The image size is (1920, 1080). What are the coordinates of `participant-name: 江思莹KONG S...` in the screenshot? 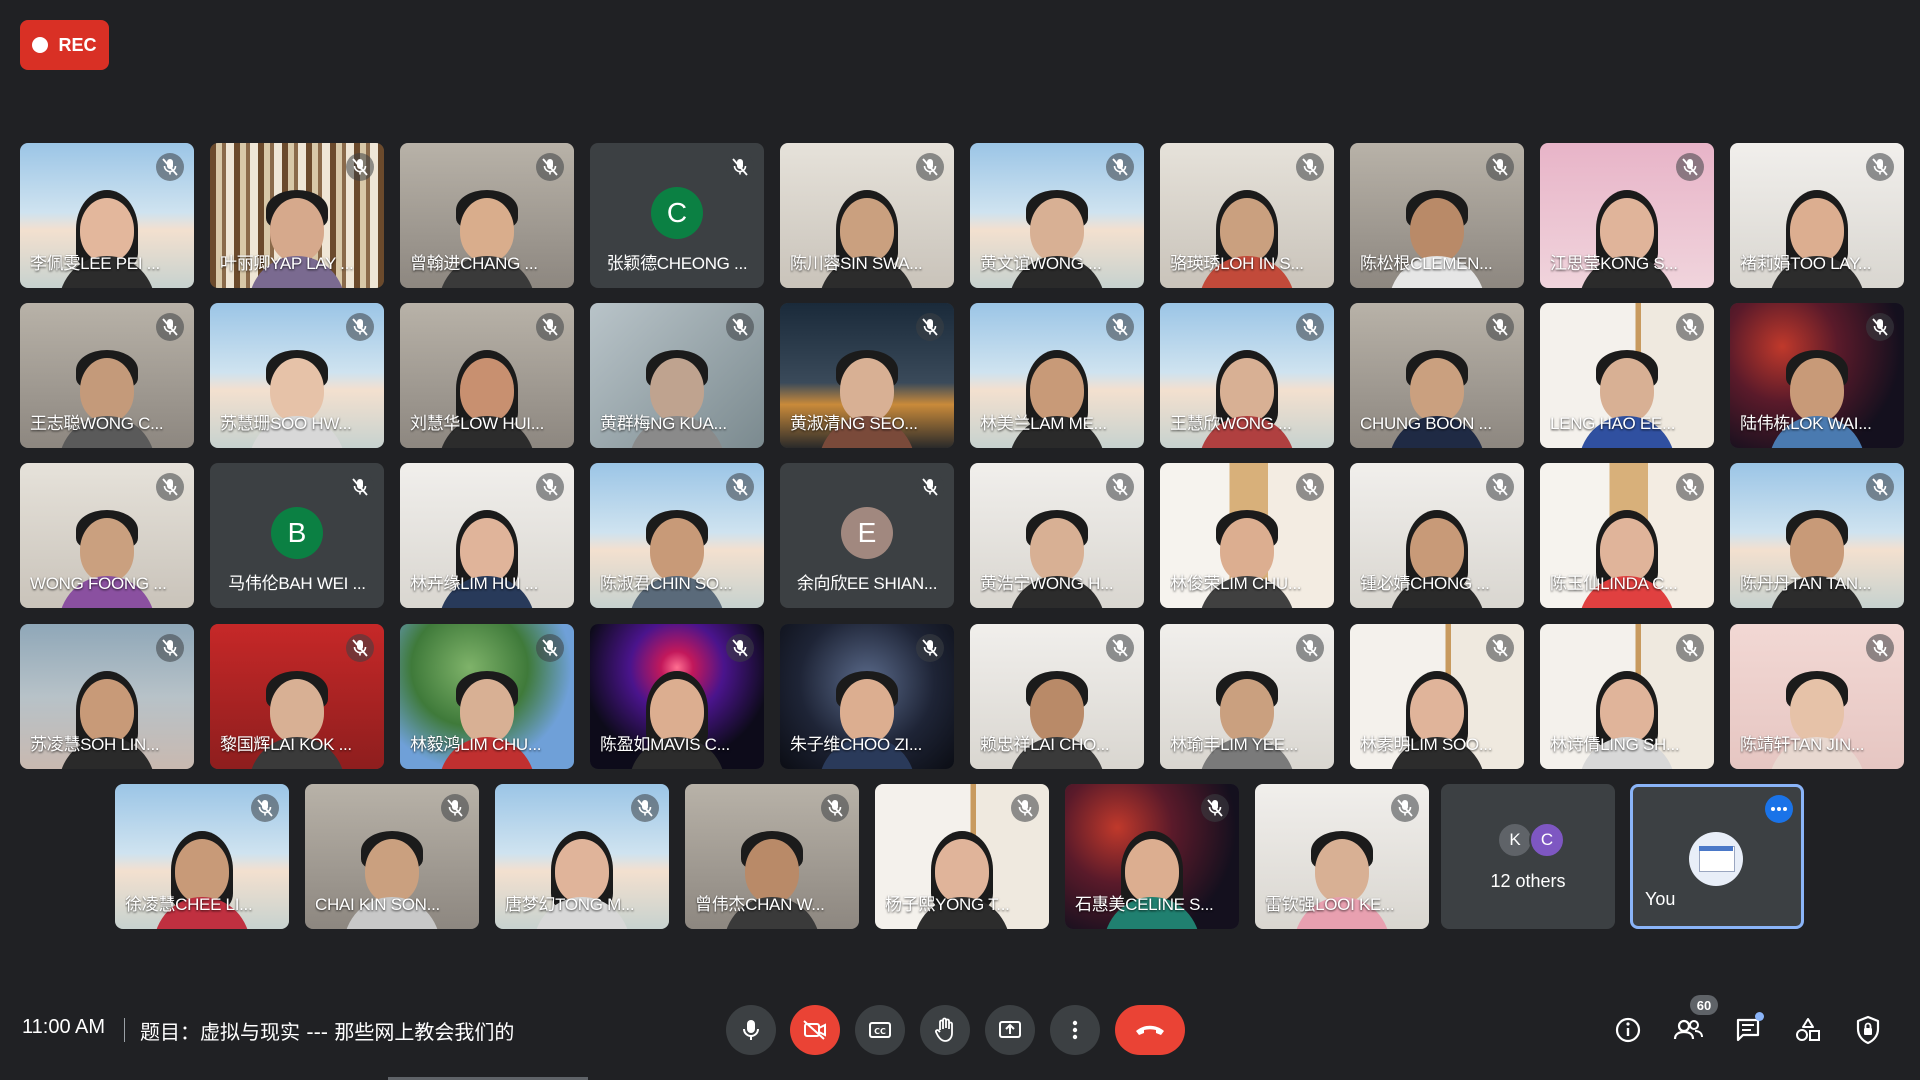 It's located at (1614, 263).